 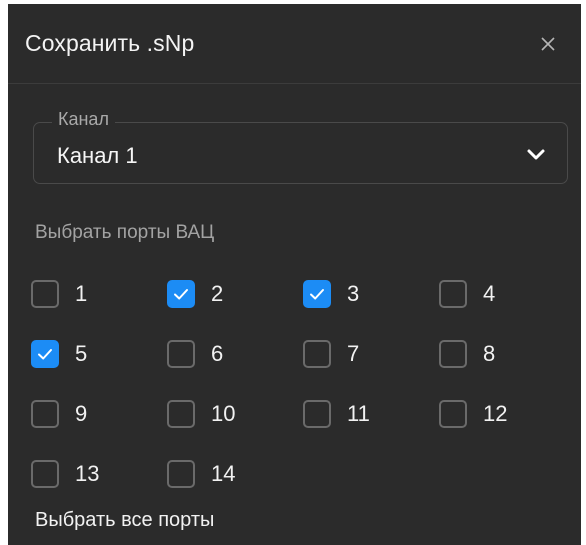 What do you see at coordinates (217, 353) in the screenshot?
I see `port-label: 6` at bounding box center [217, 353].